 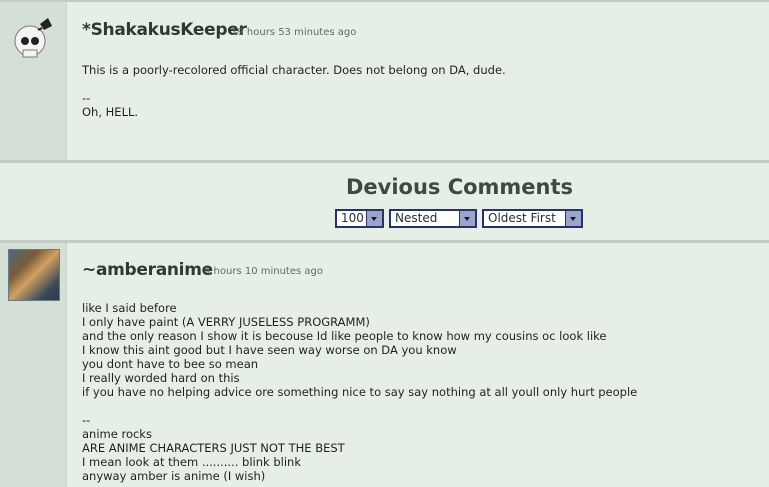 I want to click on comment-author: *ShakakusKeeper, so click(x=164, y=30).